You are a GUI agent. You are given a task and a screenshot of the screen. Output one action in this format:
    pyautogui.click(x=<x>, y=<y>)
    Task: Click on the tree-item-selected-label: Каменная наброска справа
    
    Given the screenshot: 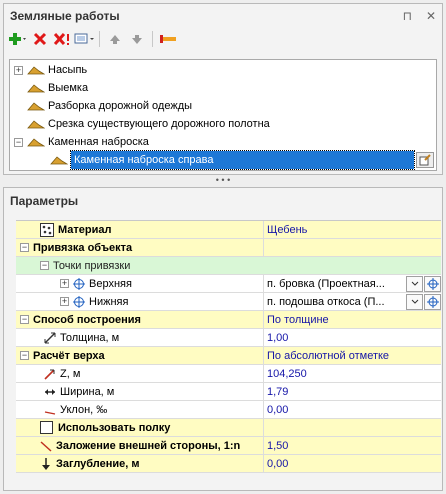 What is the action you would take?
    pyautogui.click(x=242, y=160)
    